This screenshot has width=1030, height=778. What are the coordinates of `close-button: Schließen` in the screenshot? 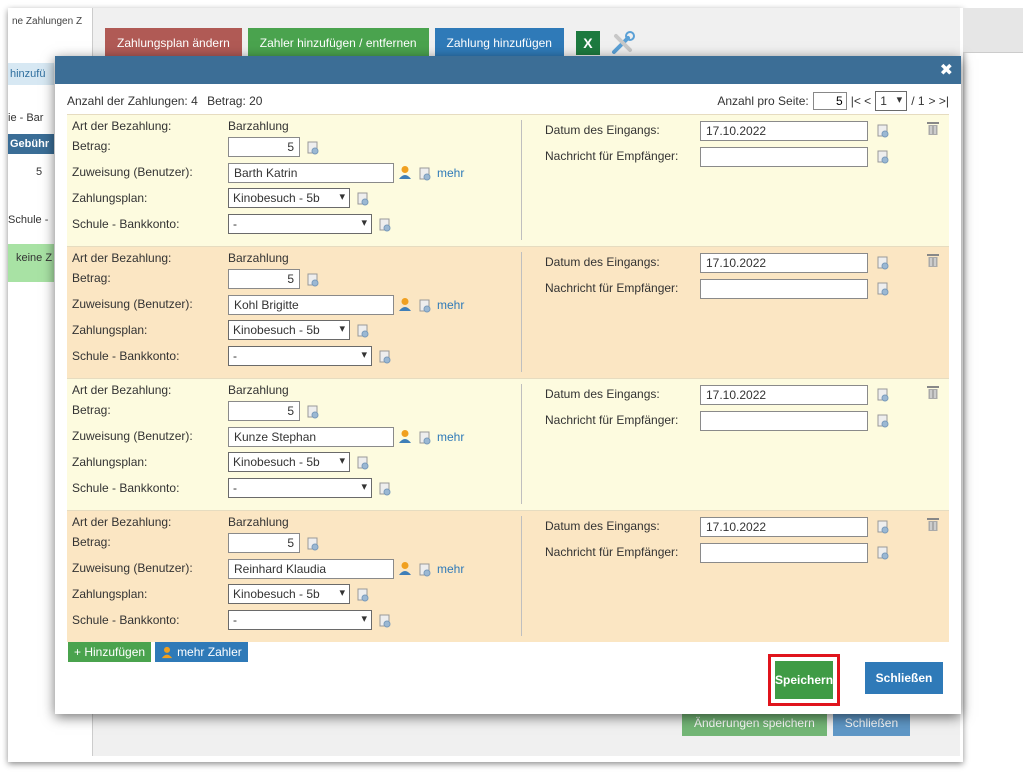 It's located at (904, 678).